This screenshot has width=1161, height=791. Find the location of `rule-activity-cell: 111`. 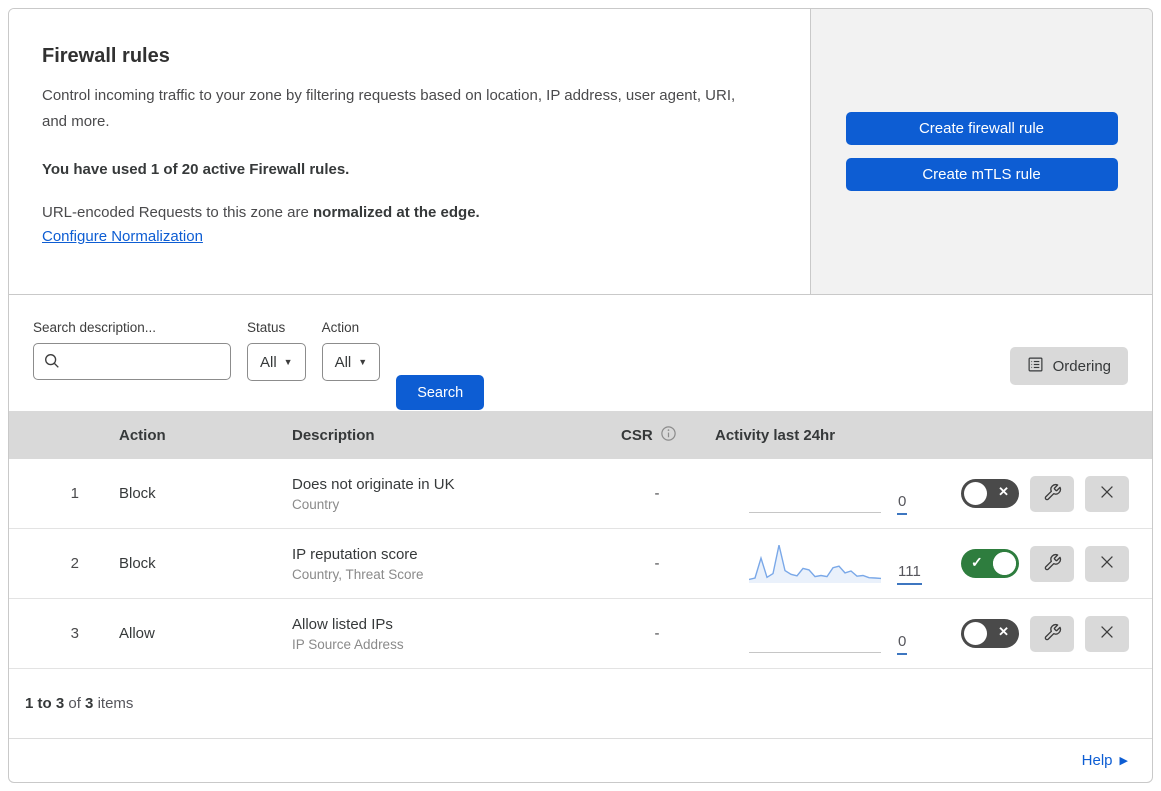

rule-activity-cell: 111 is located at coordinates (822, 563).